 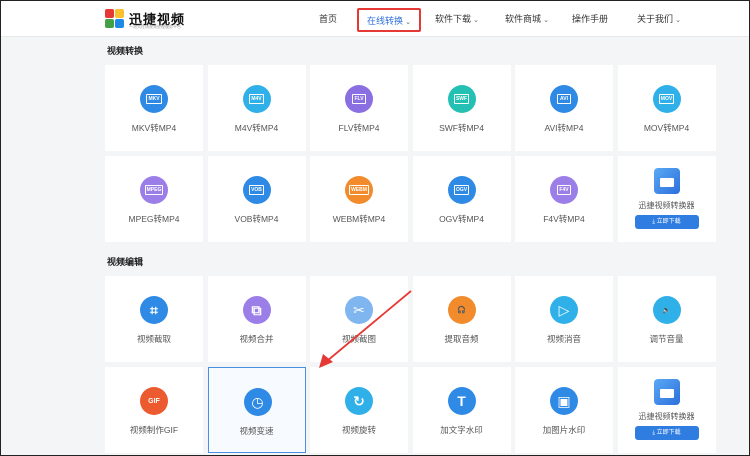 I want to click on edit-card: 🔈 调节音量, so click(x=666, y=319).